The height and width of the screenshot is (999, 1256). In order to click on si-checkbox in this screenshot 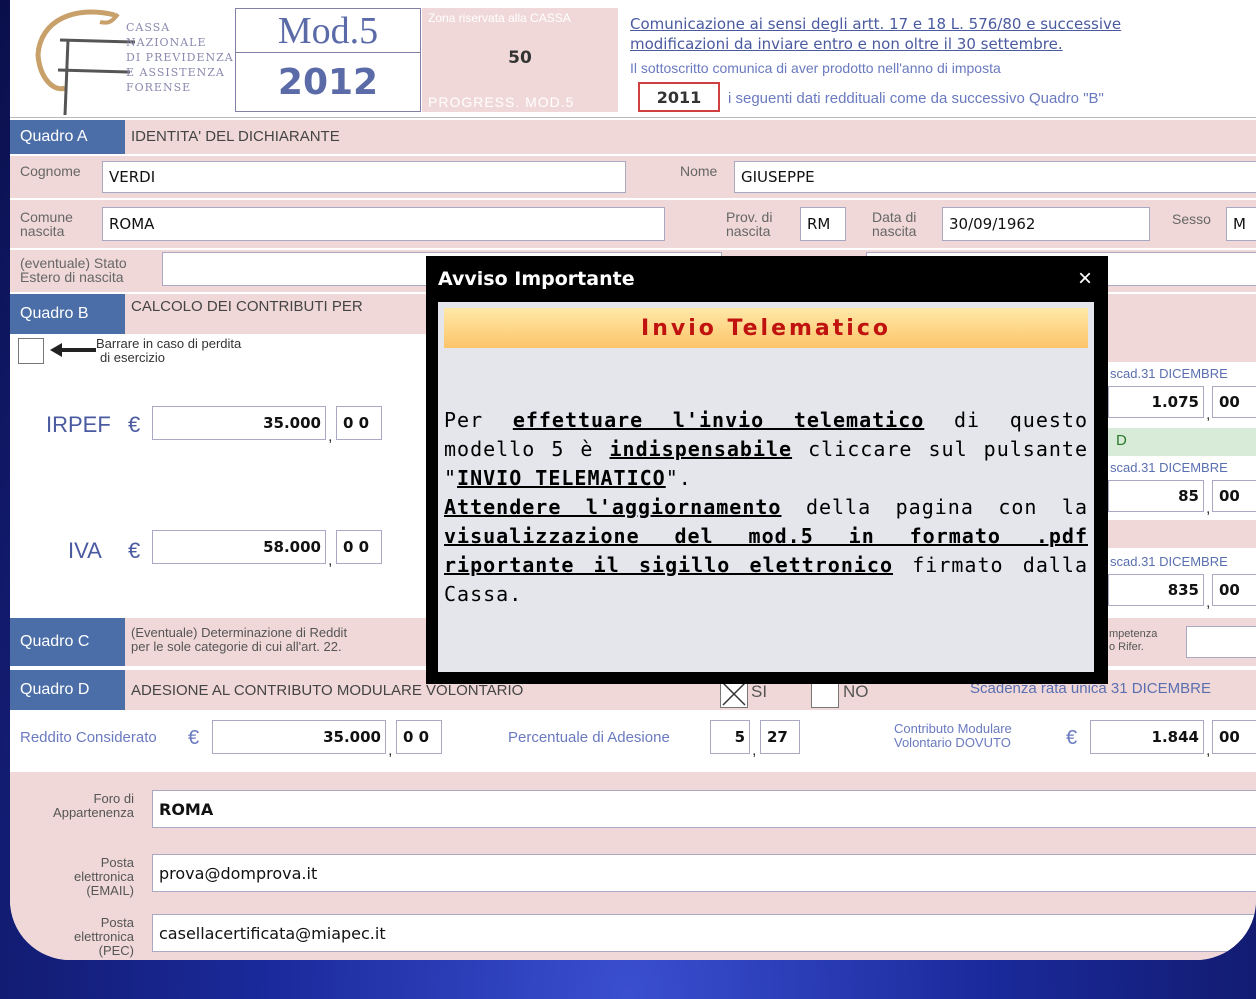, I will do `click(734, 694)`.